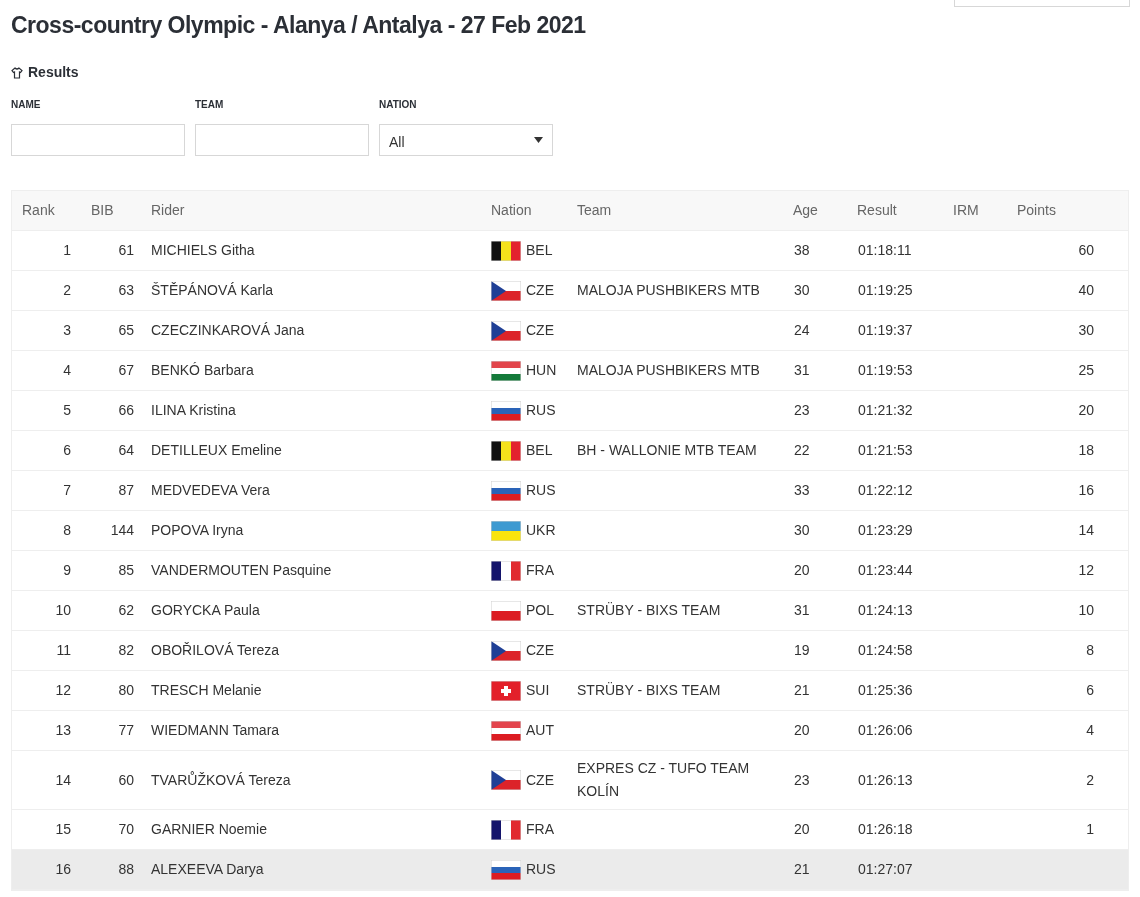 Image resolution: width=1140 pixels, height=897 pixels. What do you see at coordinates (63, 730) in the screenshot?
I see `rank-cell: 13` at bounding box center [63, 730].